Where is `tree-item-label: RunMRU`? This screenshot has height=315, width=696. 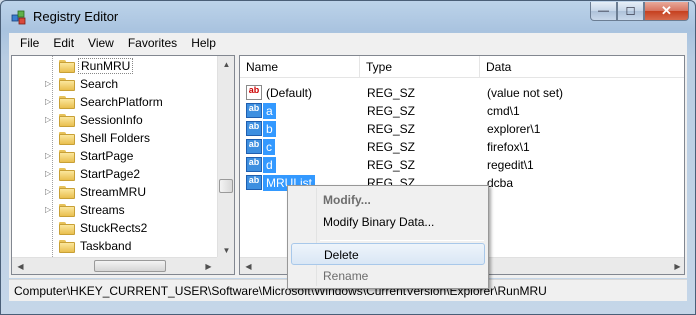 tree-item-label: RunMRU is located at coordinates (106, 66).